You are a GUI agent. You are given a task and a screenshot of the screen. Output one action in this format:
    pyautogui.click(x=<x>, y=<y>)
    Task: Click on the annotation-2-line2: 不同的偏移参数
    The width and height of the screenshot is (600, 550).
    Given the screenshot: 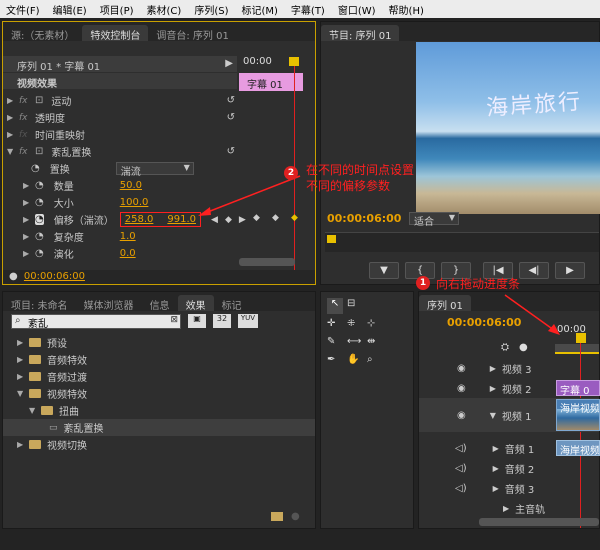 What is the action you would take?
    pyautogui.click(x=348, y=186)
    